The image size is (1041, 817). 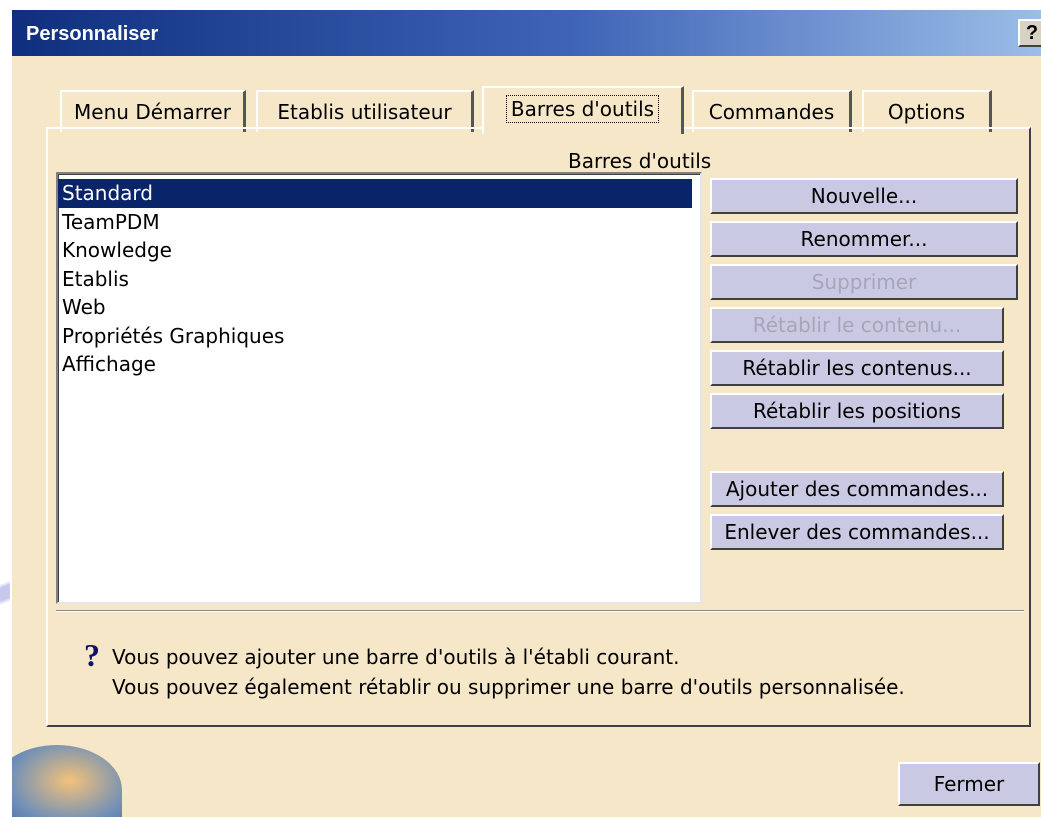 I want to click on tab-options: Options, so click(x=927, y=111).